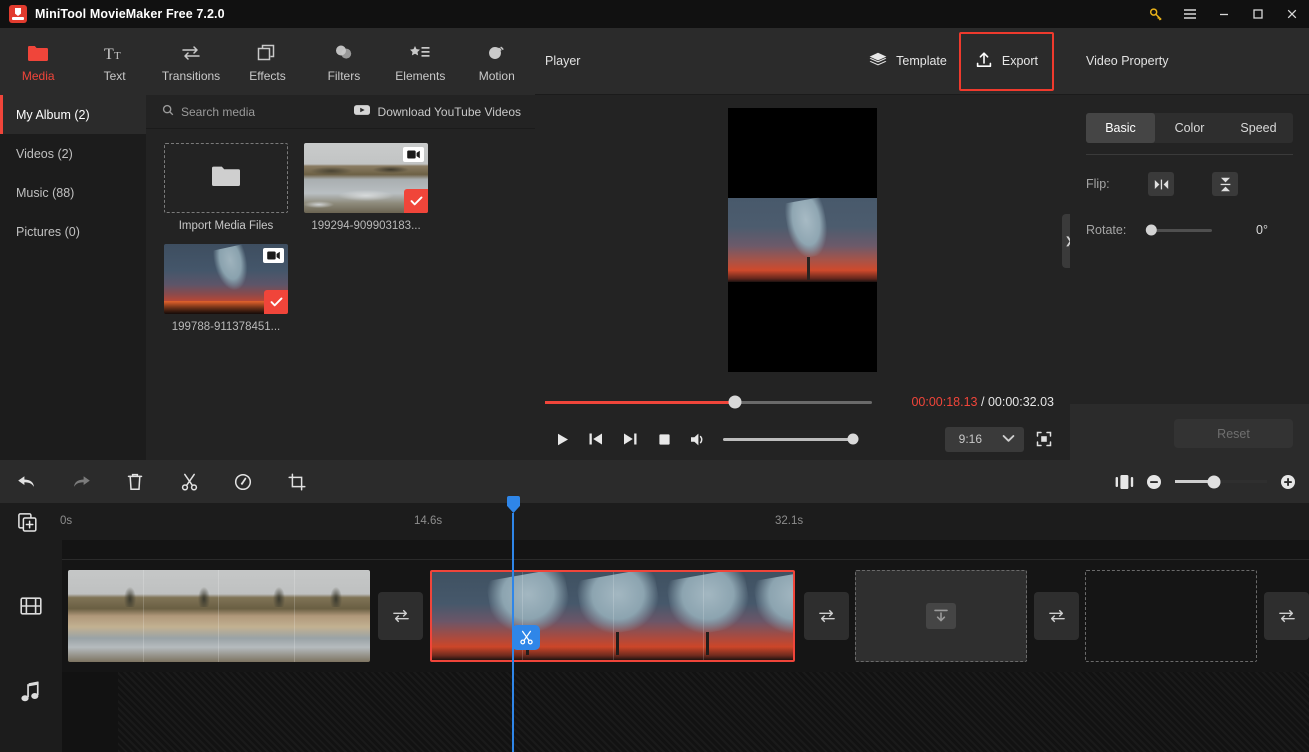  Describe the element at coordinates (526, 637) in the screenshot. I see `split-clip-button` at that location.